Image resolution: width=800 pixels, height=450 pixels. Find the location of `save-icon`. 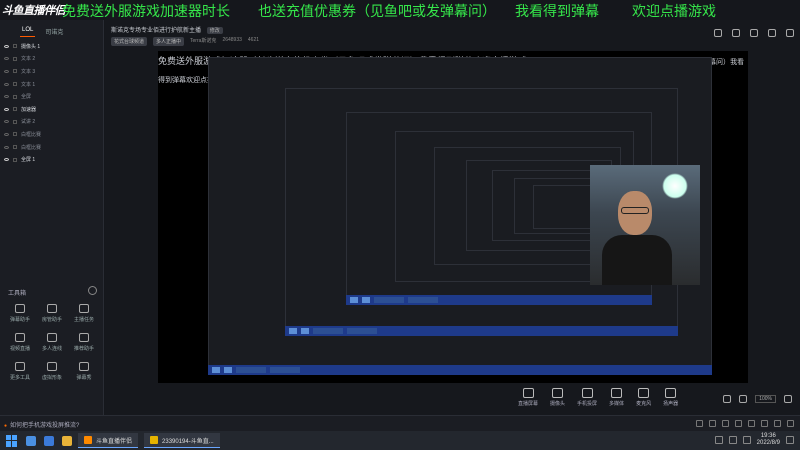

save-icon is located at coordinates (718, 33).